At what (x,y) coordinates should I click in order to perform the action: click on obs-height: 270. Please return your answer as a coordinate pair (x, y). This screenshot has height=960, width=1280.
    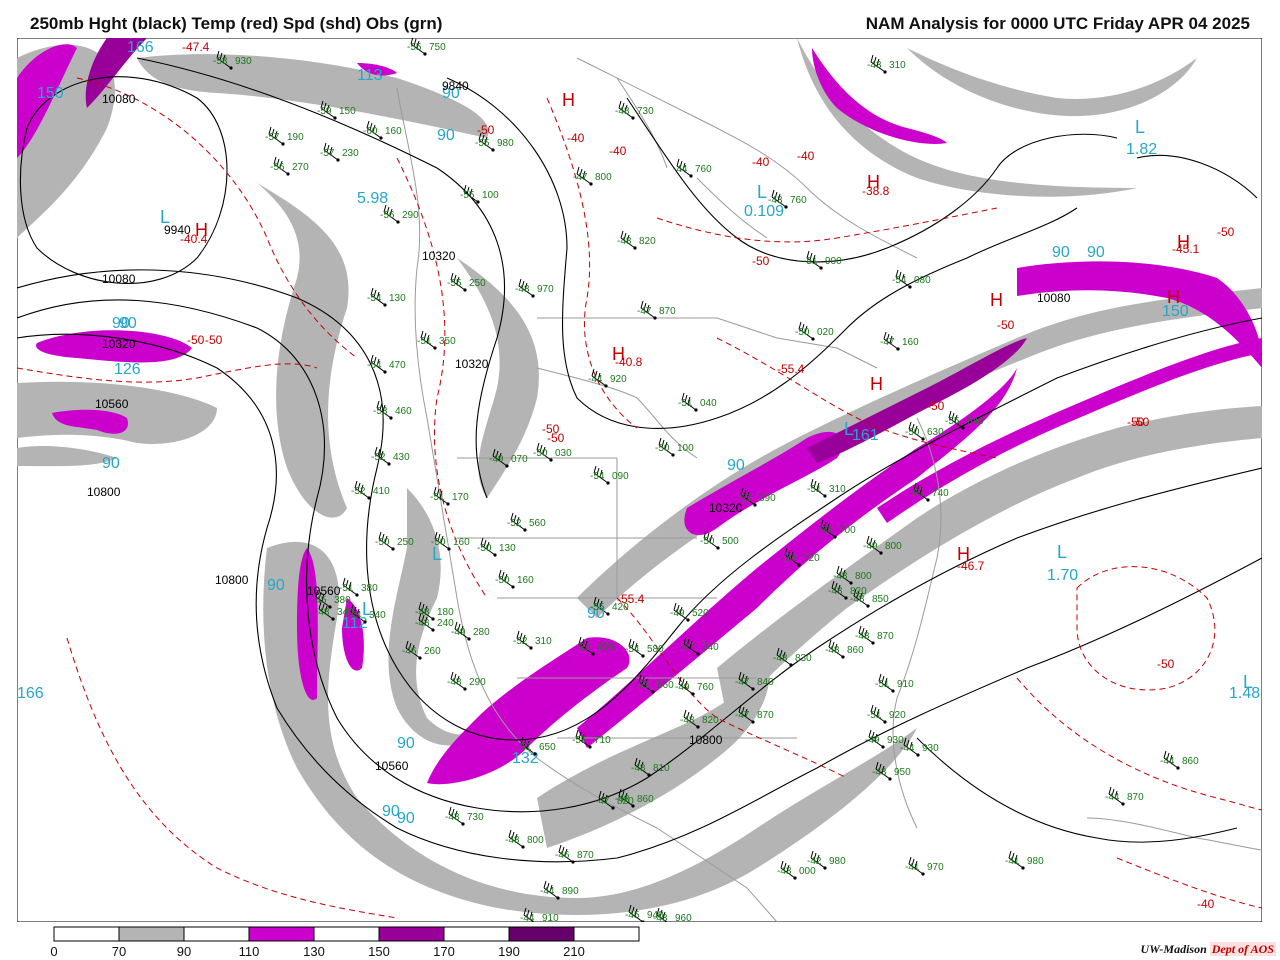
    Looking at the image, I should click on (300, 167).